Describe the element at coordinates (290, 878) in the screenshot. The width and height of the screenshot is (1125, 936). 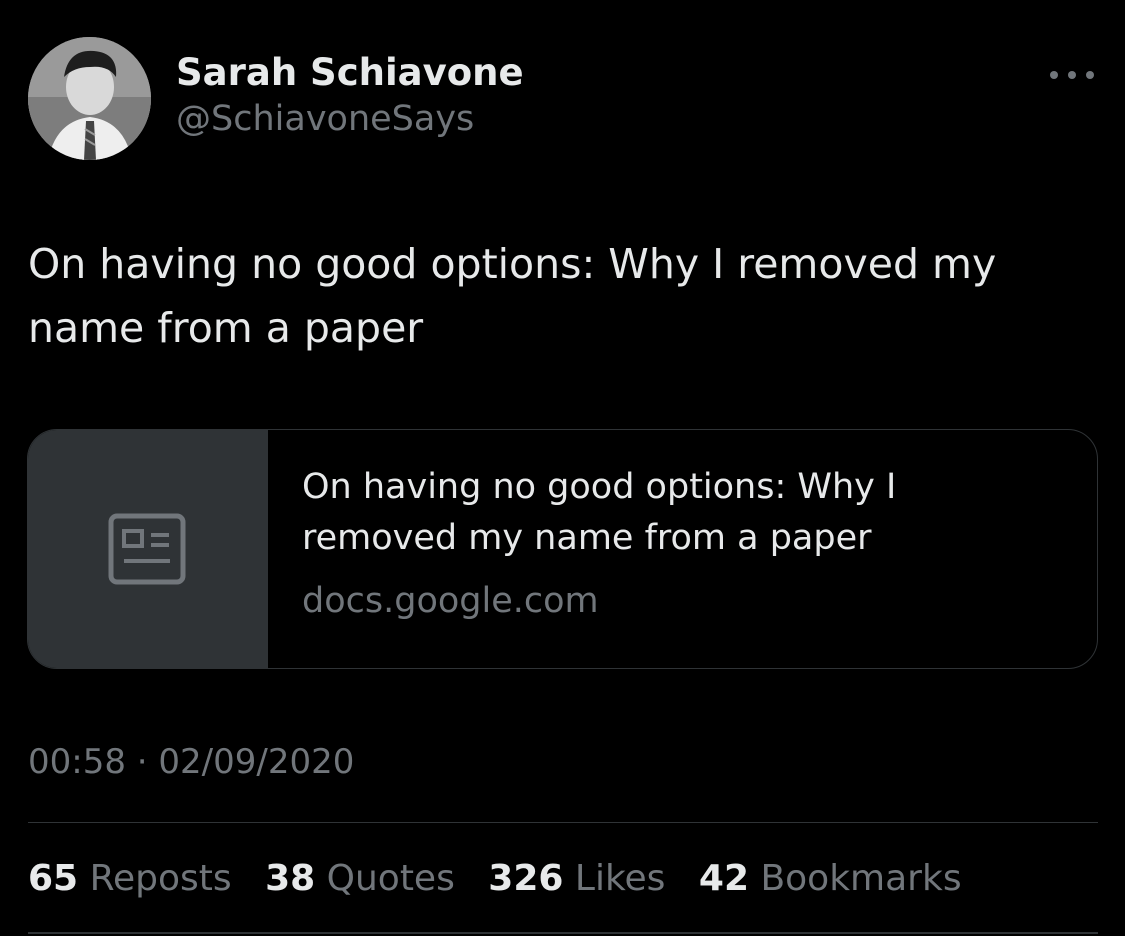
I see `stat-count: 38` at that location.